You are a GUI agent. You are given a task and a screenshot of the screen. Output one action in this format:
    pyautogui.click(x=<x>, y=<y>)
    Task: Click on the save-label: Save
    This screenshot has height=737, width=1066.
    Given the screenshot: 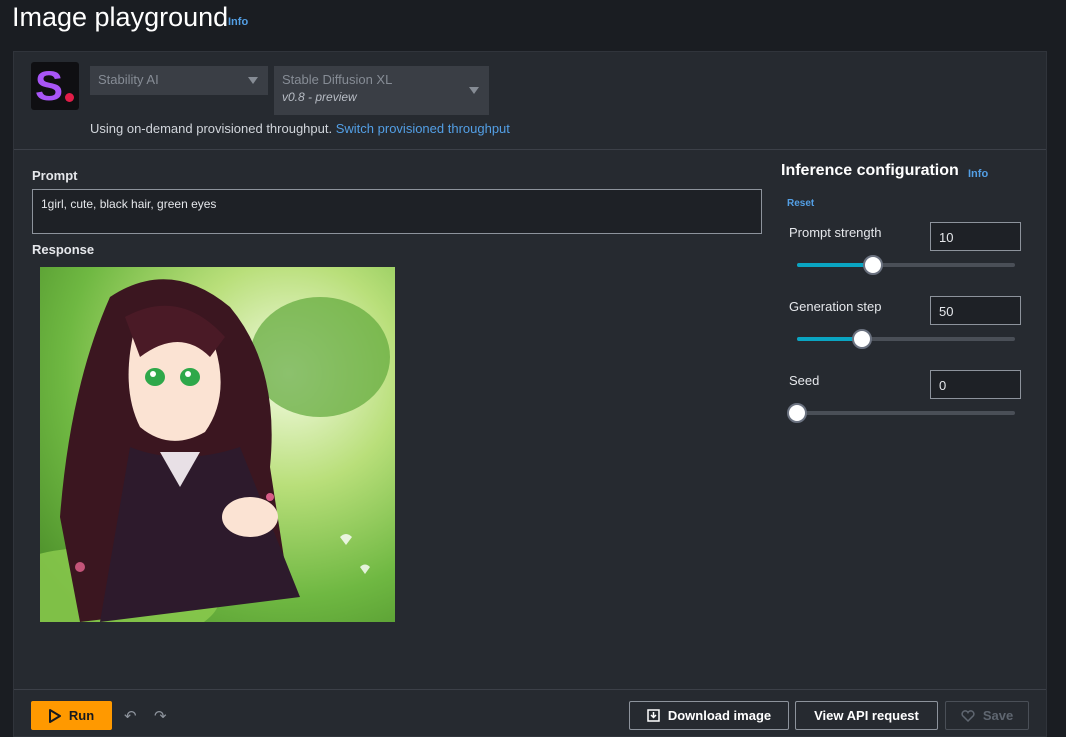 What is the action you would take?
    pyautogui.click(x=998, y=715)
    